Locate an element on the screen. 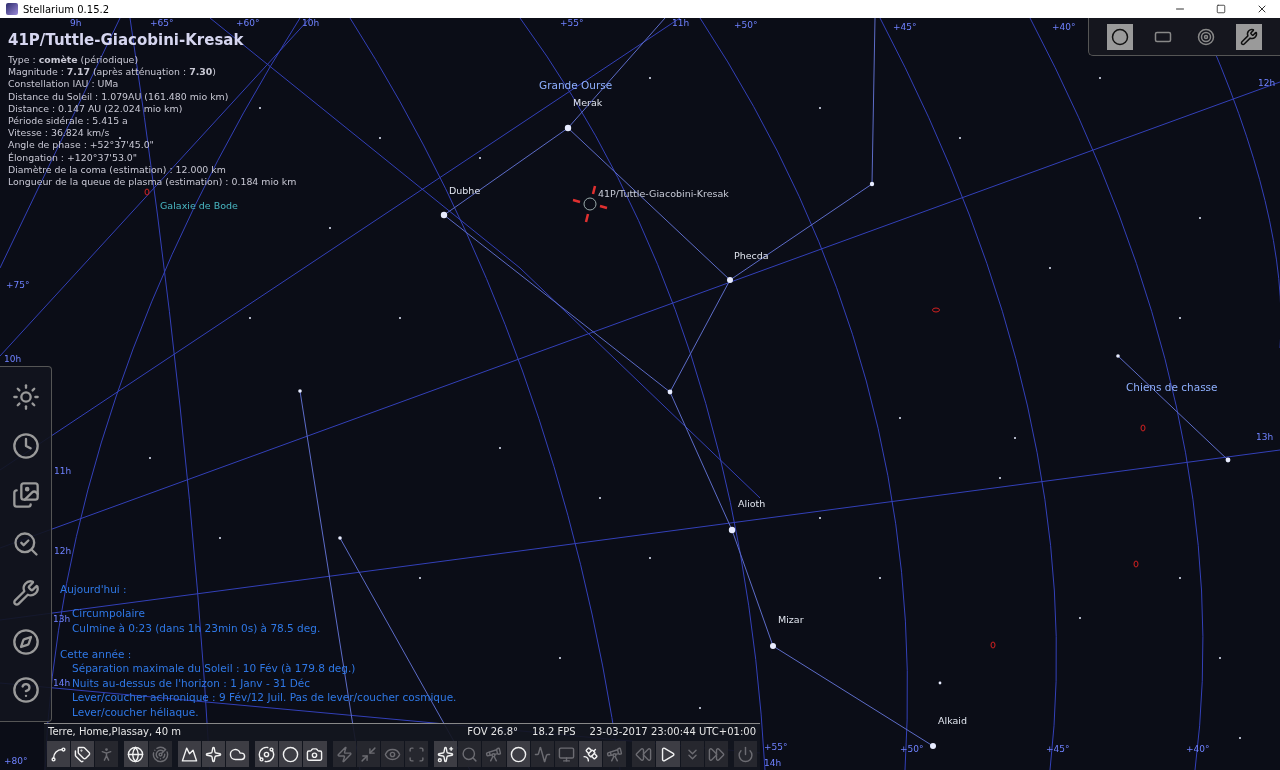 The image size is (1280, 770). grid-label: +80° is located at coordinates (16, 761).